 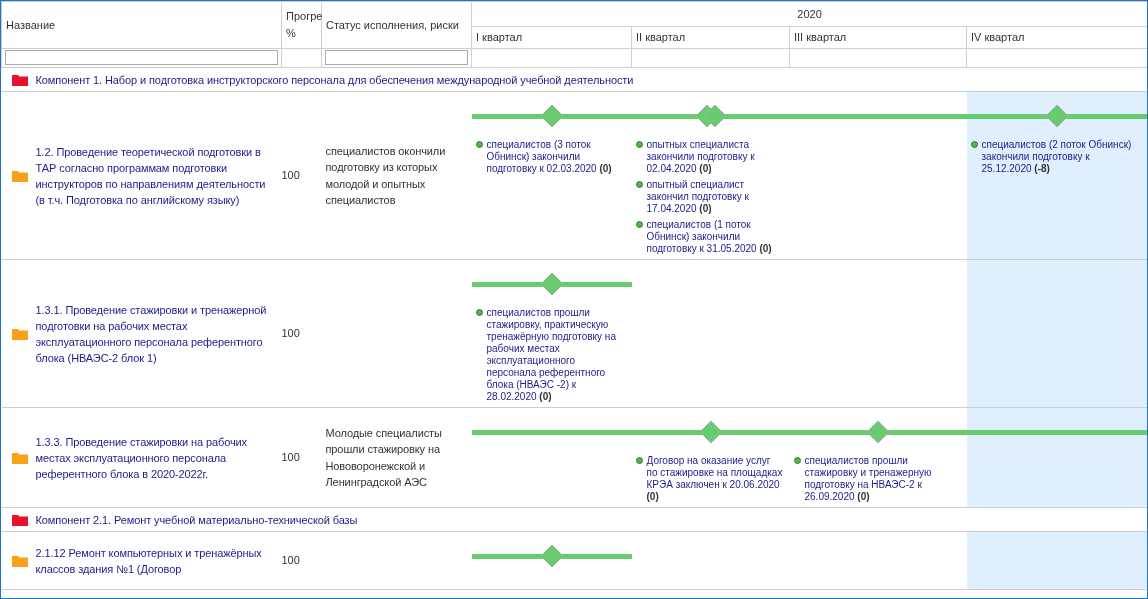 I want to click on quarter-header: II квартал, so click(x=661, y=37).